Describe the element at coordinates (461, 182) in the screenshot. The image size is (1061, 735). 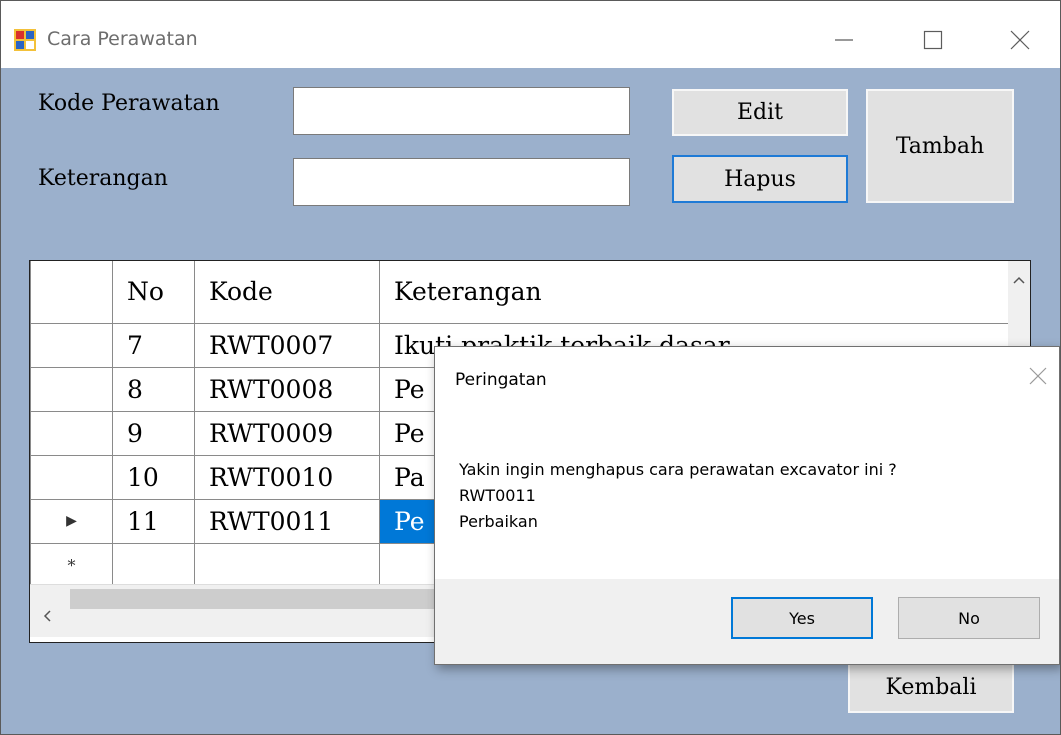
I see `keterangan-input` at that location.